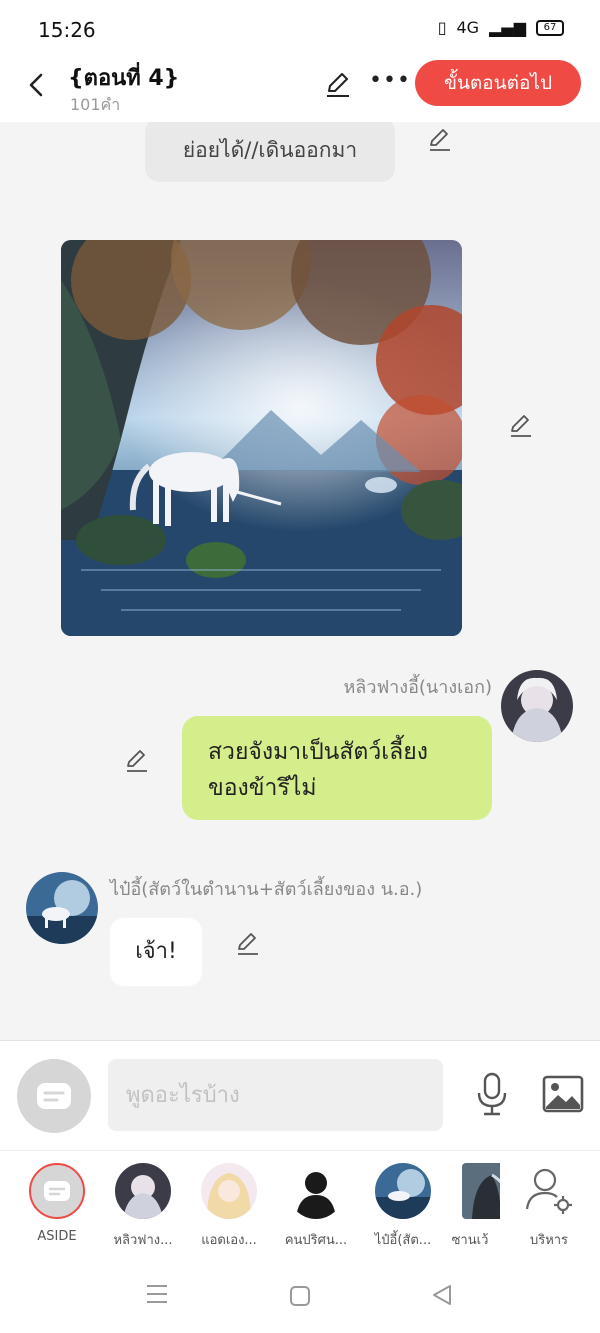  Describe the element at coordinates (157, 1294) in the screenshot. I see `menu-icon` at that location.